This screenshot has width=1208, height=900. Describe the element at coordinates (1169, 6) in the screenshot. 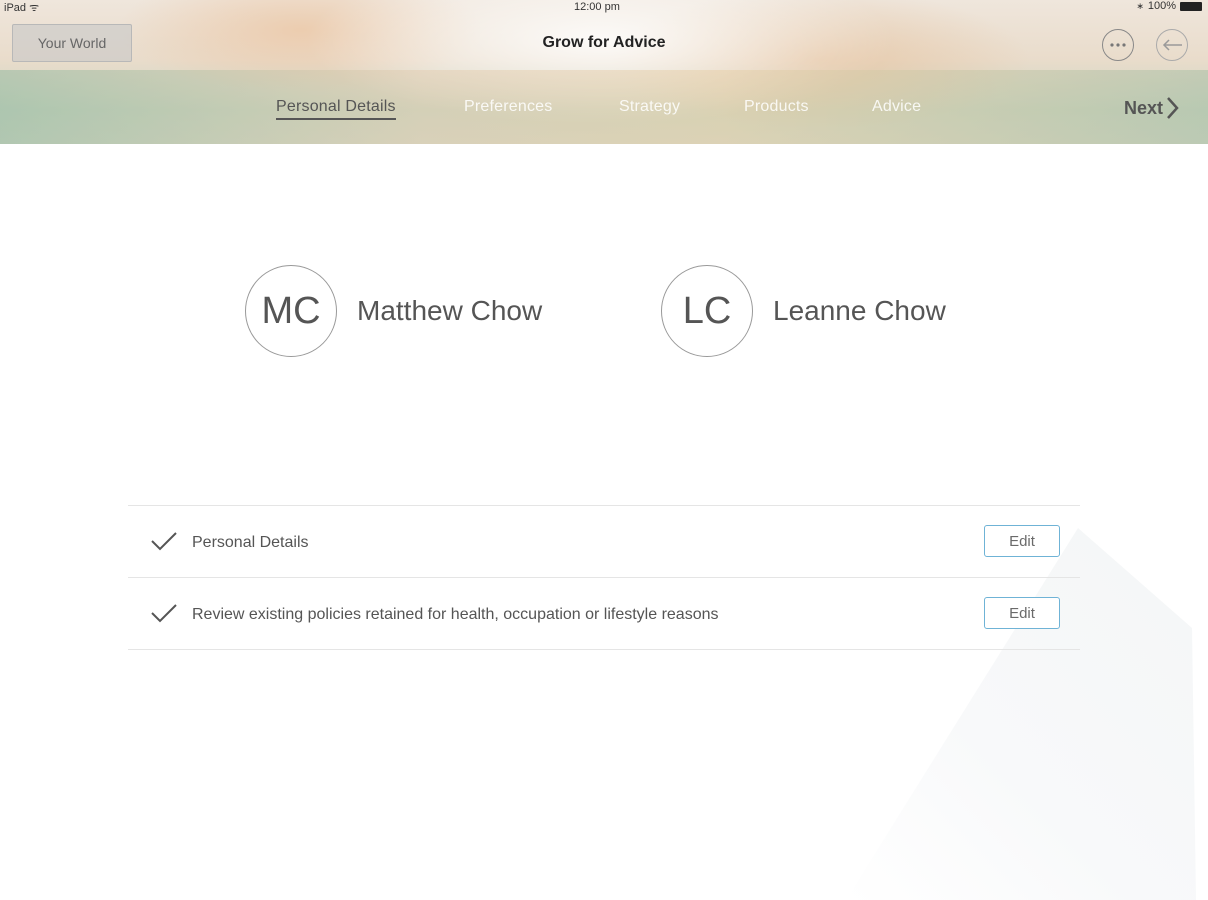

I see `status-battery: ∗ 100%` at that location.